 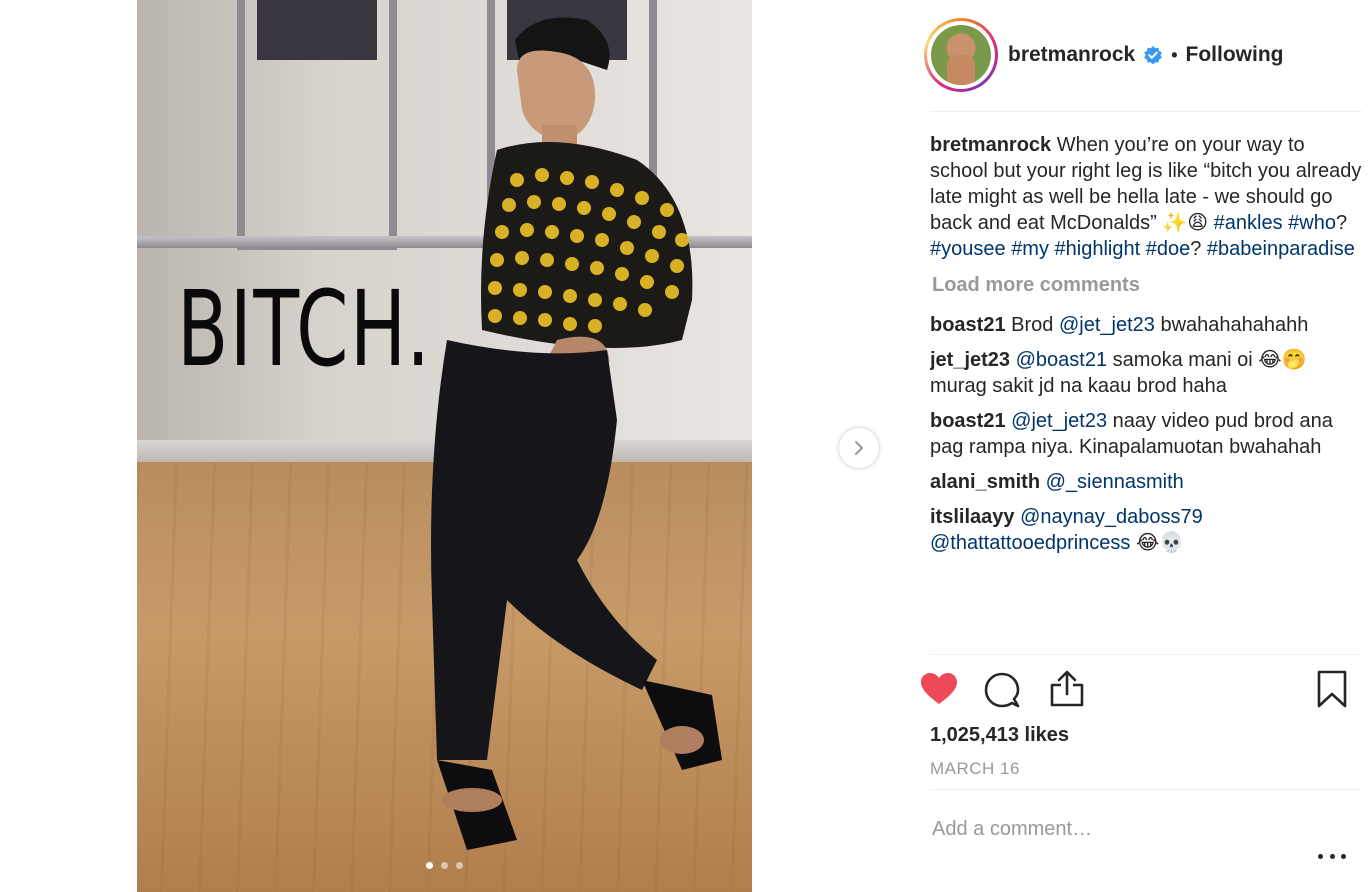 What do you see at coordinates (1235, 55) in the screenshot?
I see `following-button: Following` at bounding box center [1235, 55].